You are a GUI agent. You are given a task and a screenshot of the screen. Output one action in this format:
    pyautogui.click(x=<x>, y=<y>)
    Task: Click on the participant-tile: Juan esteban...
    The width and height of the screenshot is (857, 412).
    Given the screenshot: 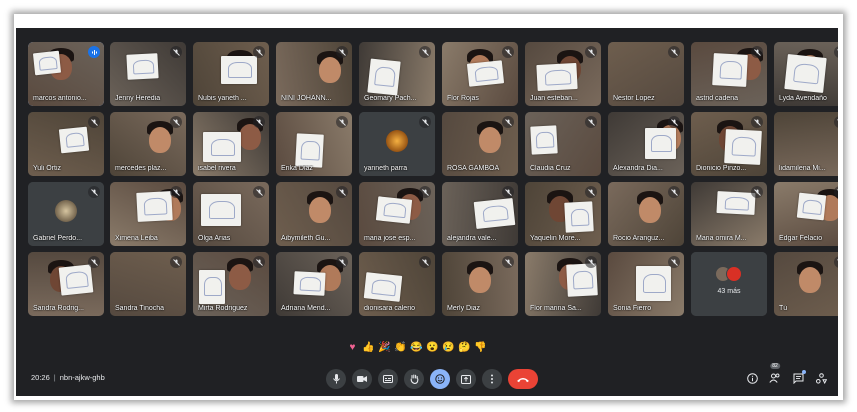 What is the action you would take?
    pyautogui.click(x=563, y=74)
    